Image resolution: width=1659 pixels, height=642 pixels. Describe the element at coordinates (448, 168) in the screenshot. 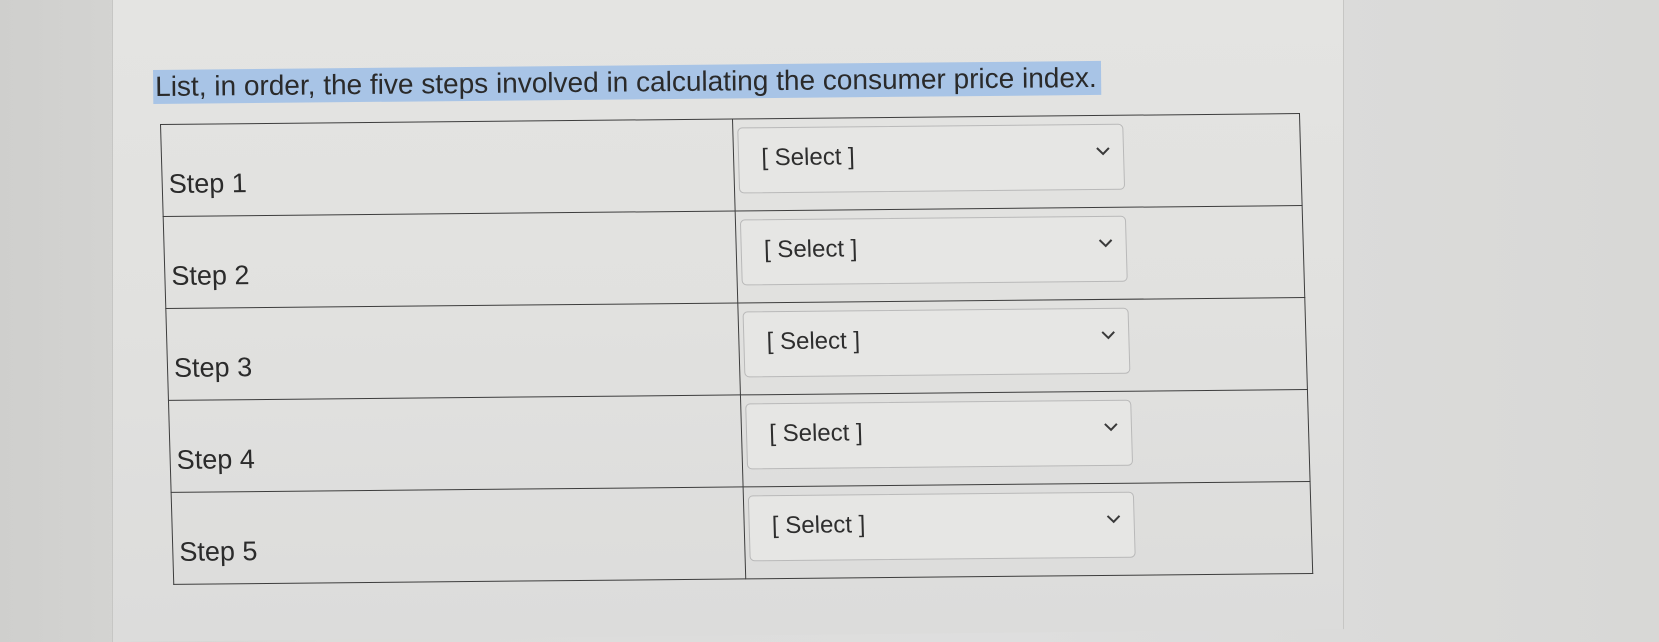

I see `step-label-cell: Step 1` at that location.